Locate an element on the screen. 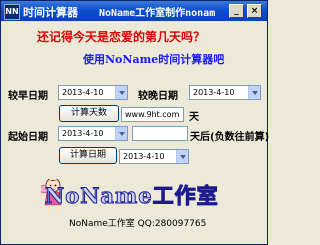 The height and width of the screenshot is (245, 320). result-date-picker: 2013-4-10 is located at coordinates (154, 156).